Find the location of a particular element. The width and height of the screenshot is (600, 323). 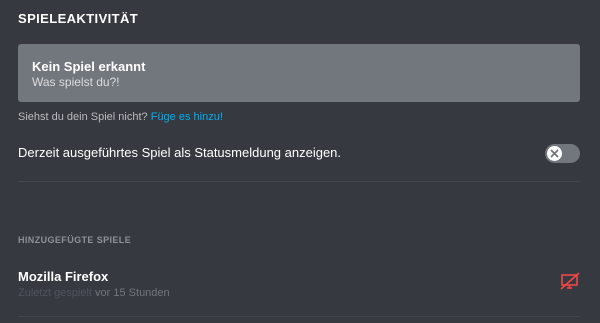

game-name: Mozilla Firefox is located at coordinates (63, 276).